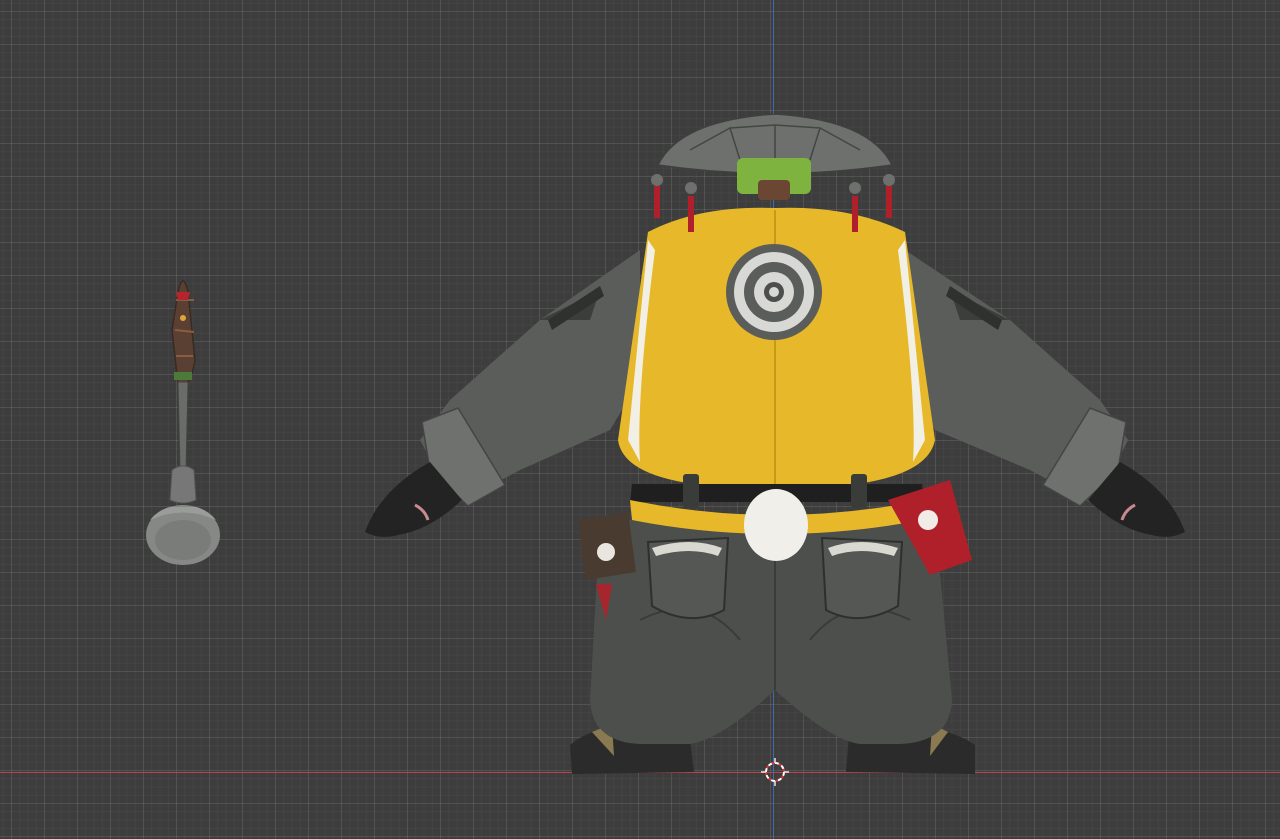  What do you see at coordinates (775, 772) in the screenshot?
I see `crosshair-cursor-icon` at bounding box center [775, 772].